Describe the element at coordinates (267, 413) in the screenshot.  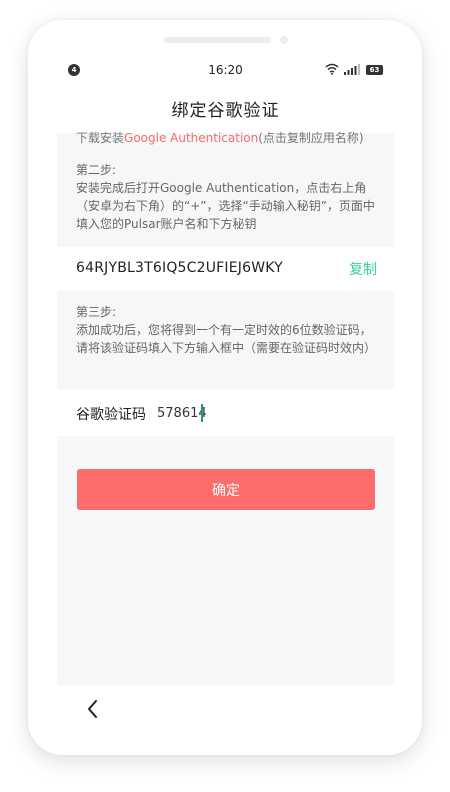
I see `verification-code-input` at that location.